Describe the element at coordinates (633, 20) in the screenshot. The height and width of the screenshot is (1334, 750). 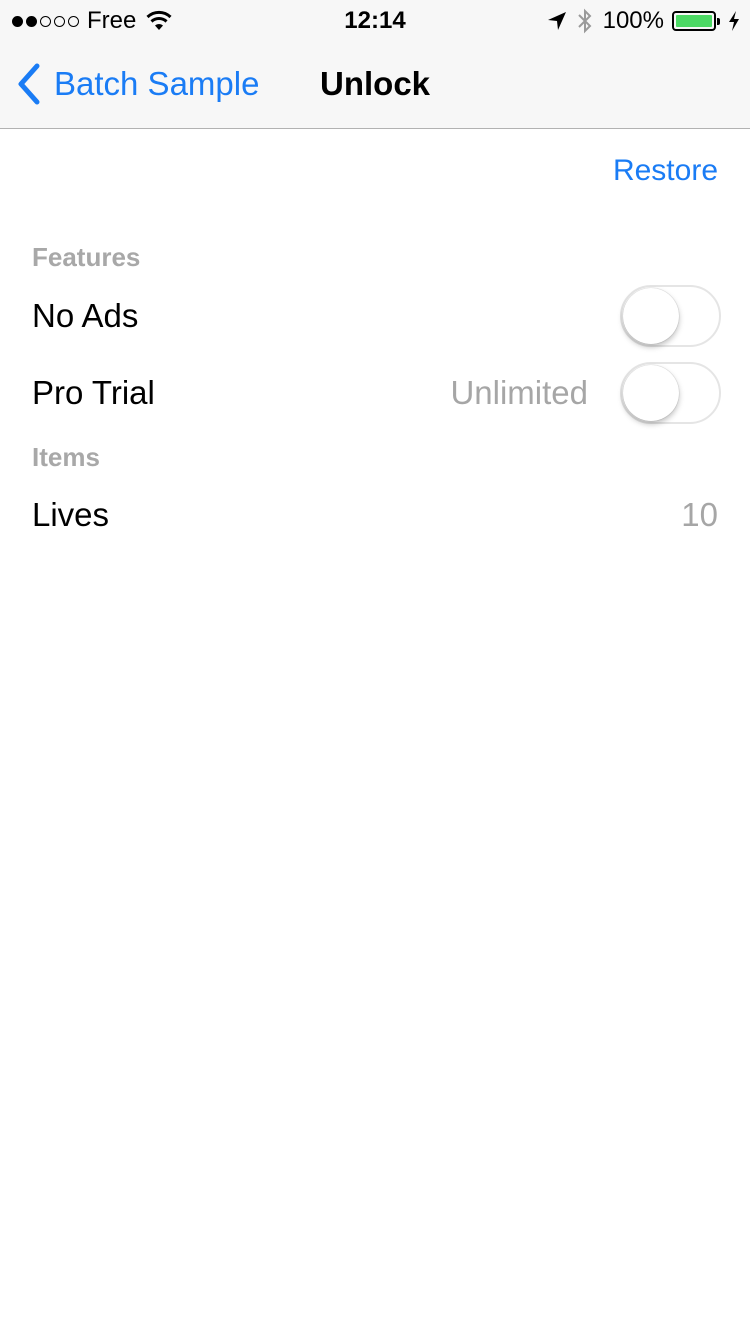
I see `battery-percent: 100%` at that location.